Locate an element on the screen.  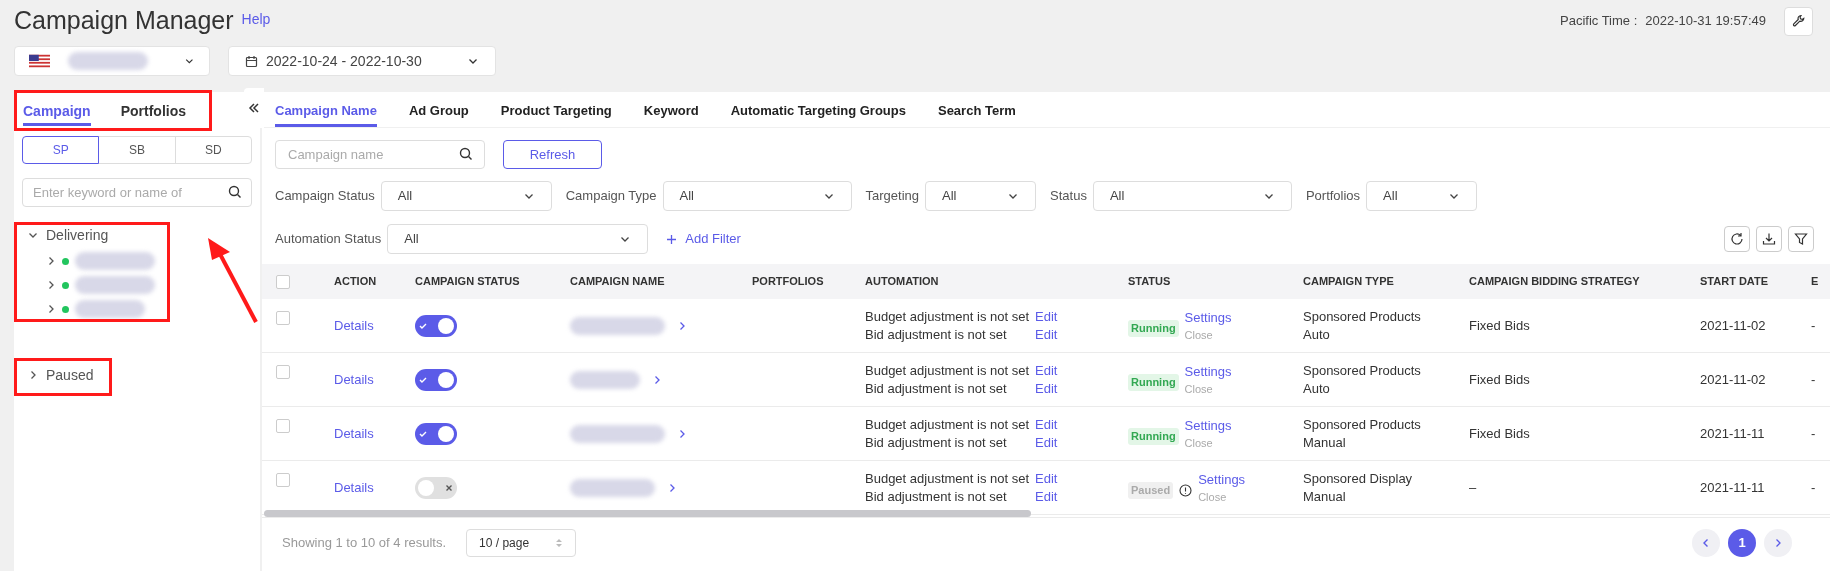
view-tab: Keyword is located at coordinates (671, 112).